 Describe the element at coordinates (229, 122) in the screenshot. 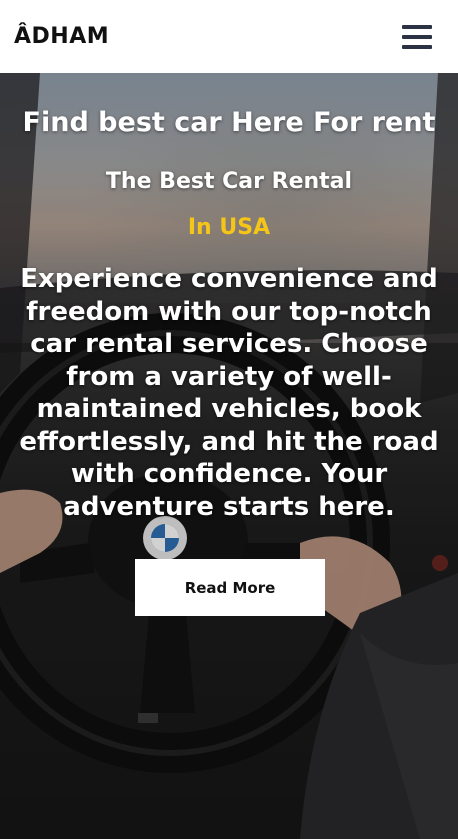

I see `hero-title: Find best car Here For rent` at that location.